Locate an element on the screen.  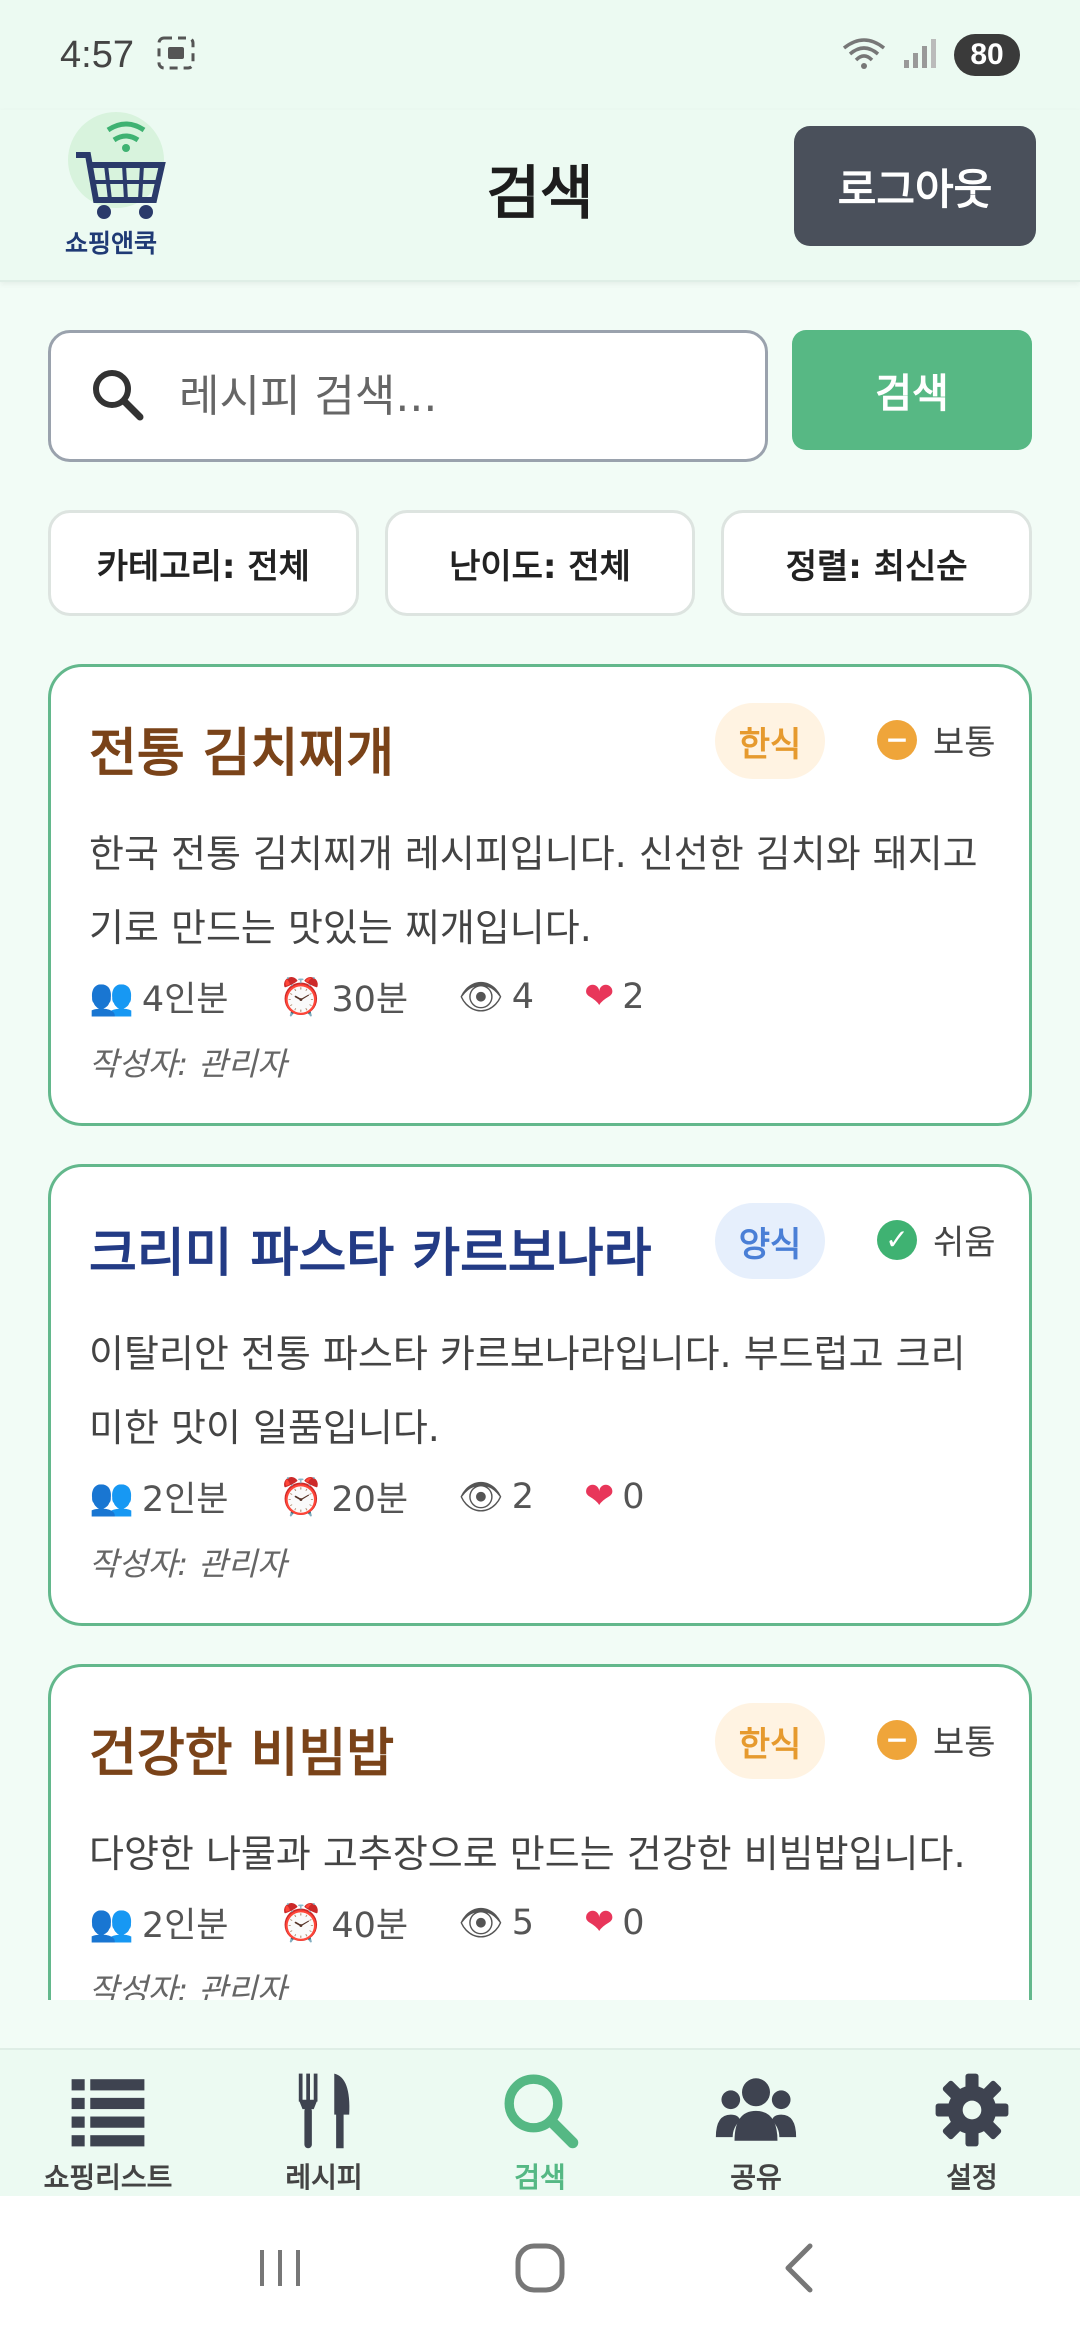
system-nav is located at coordinates (540, 2268).